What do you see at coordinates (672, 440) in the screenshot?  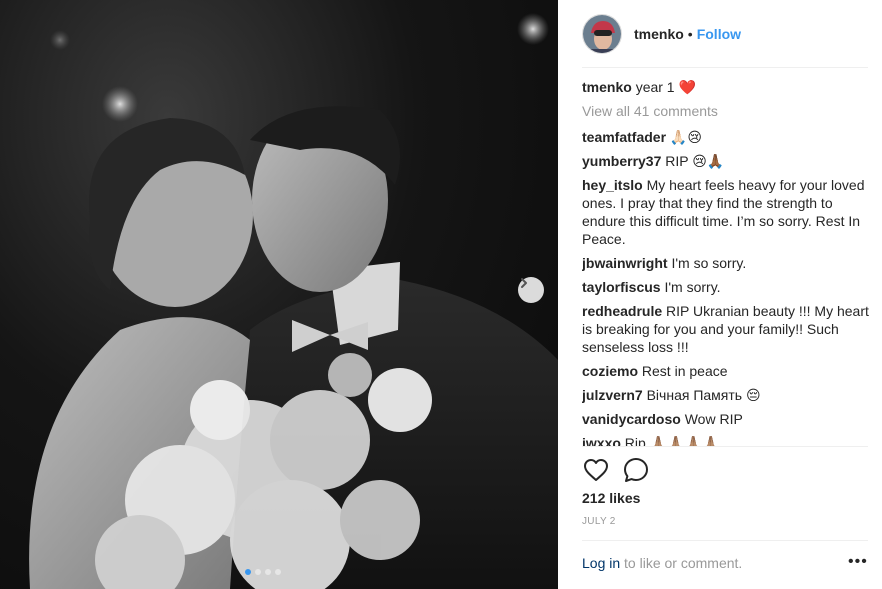 I see `comment-text: Rip 🙏🏽🙏🏽🙏🏽🙏🏽` at bounding box center [672, 440].